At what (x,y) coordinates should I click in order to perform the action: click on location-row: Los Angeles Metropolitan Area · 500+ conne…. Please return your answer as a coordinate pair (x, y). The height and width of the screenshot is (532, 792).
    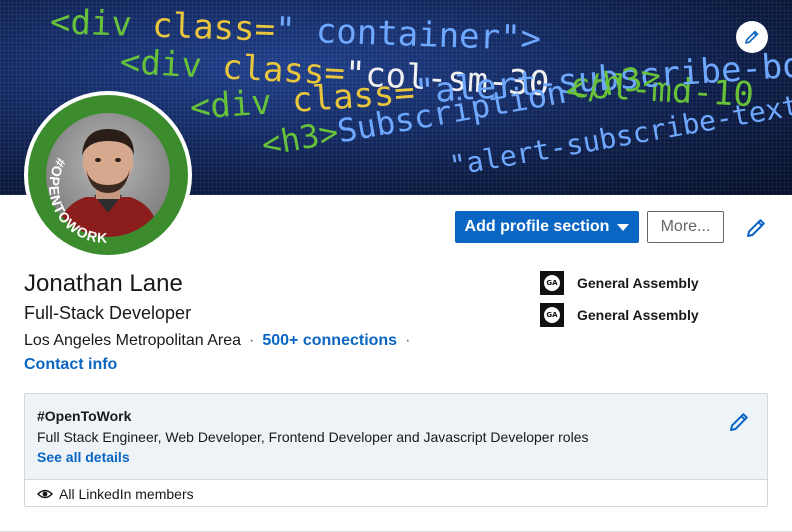
    Looking at the image, I should click on (221, 341).